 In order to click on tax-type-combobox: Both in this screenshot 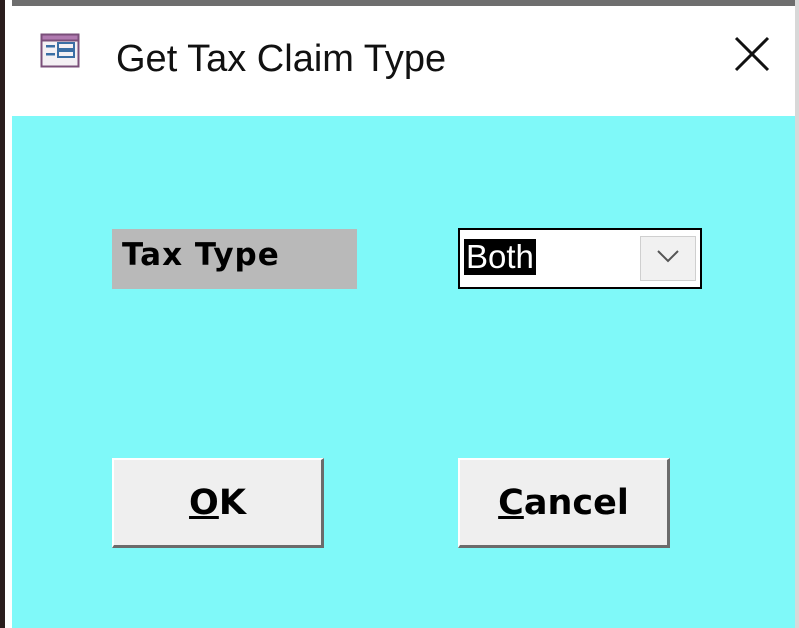, I will do `click(580, 258)`.